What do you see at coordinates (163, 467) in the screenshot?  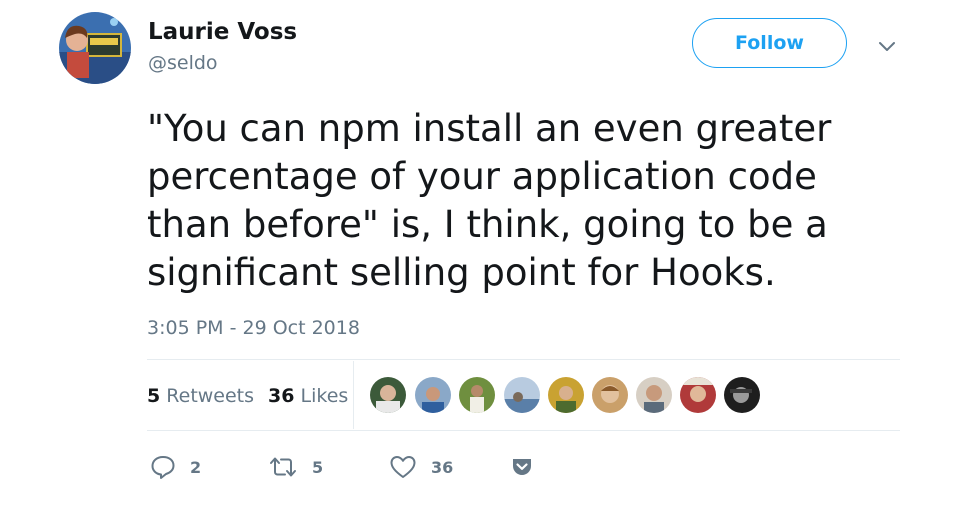 I see `reply-icon` at bounding box center [163, 467].